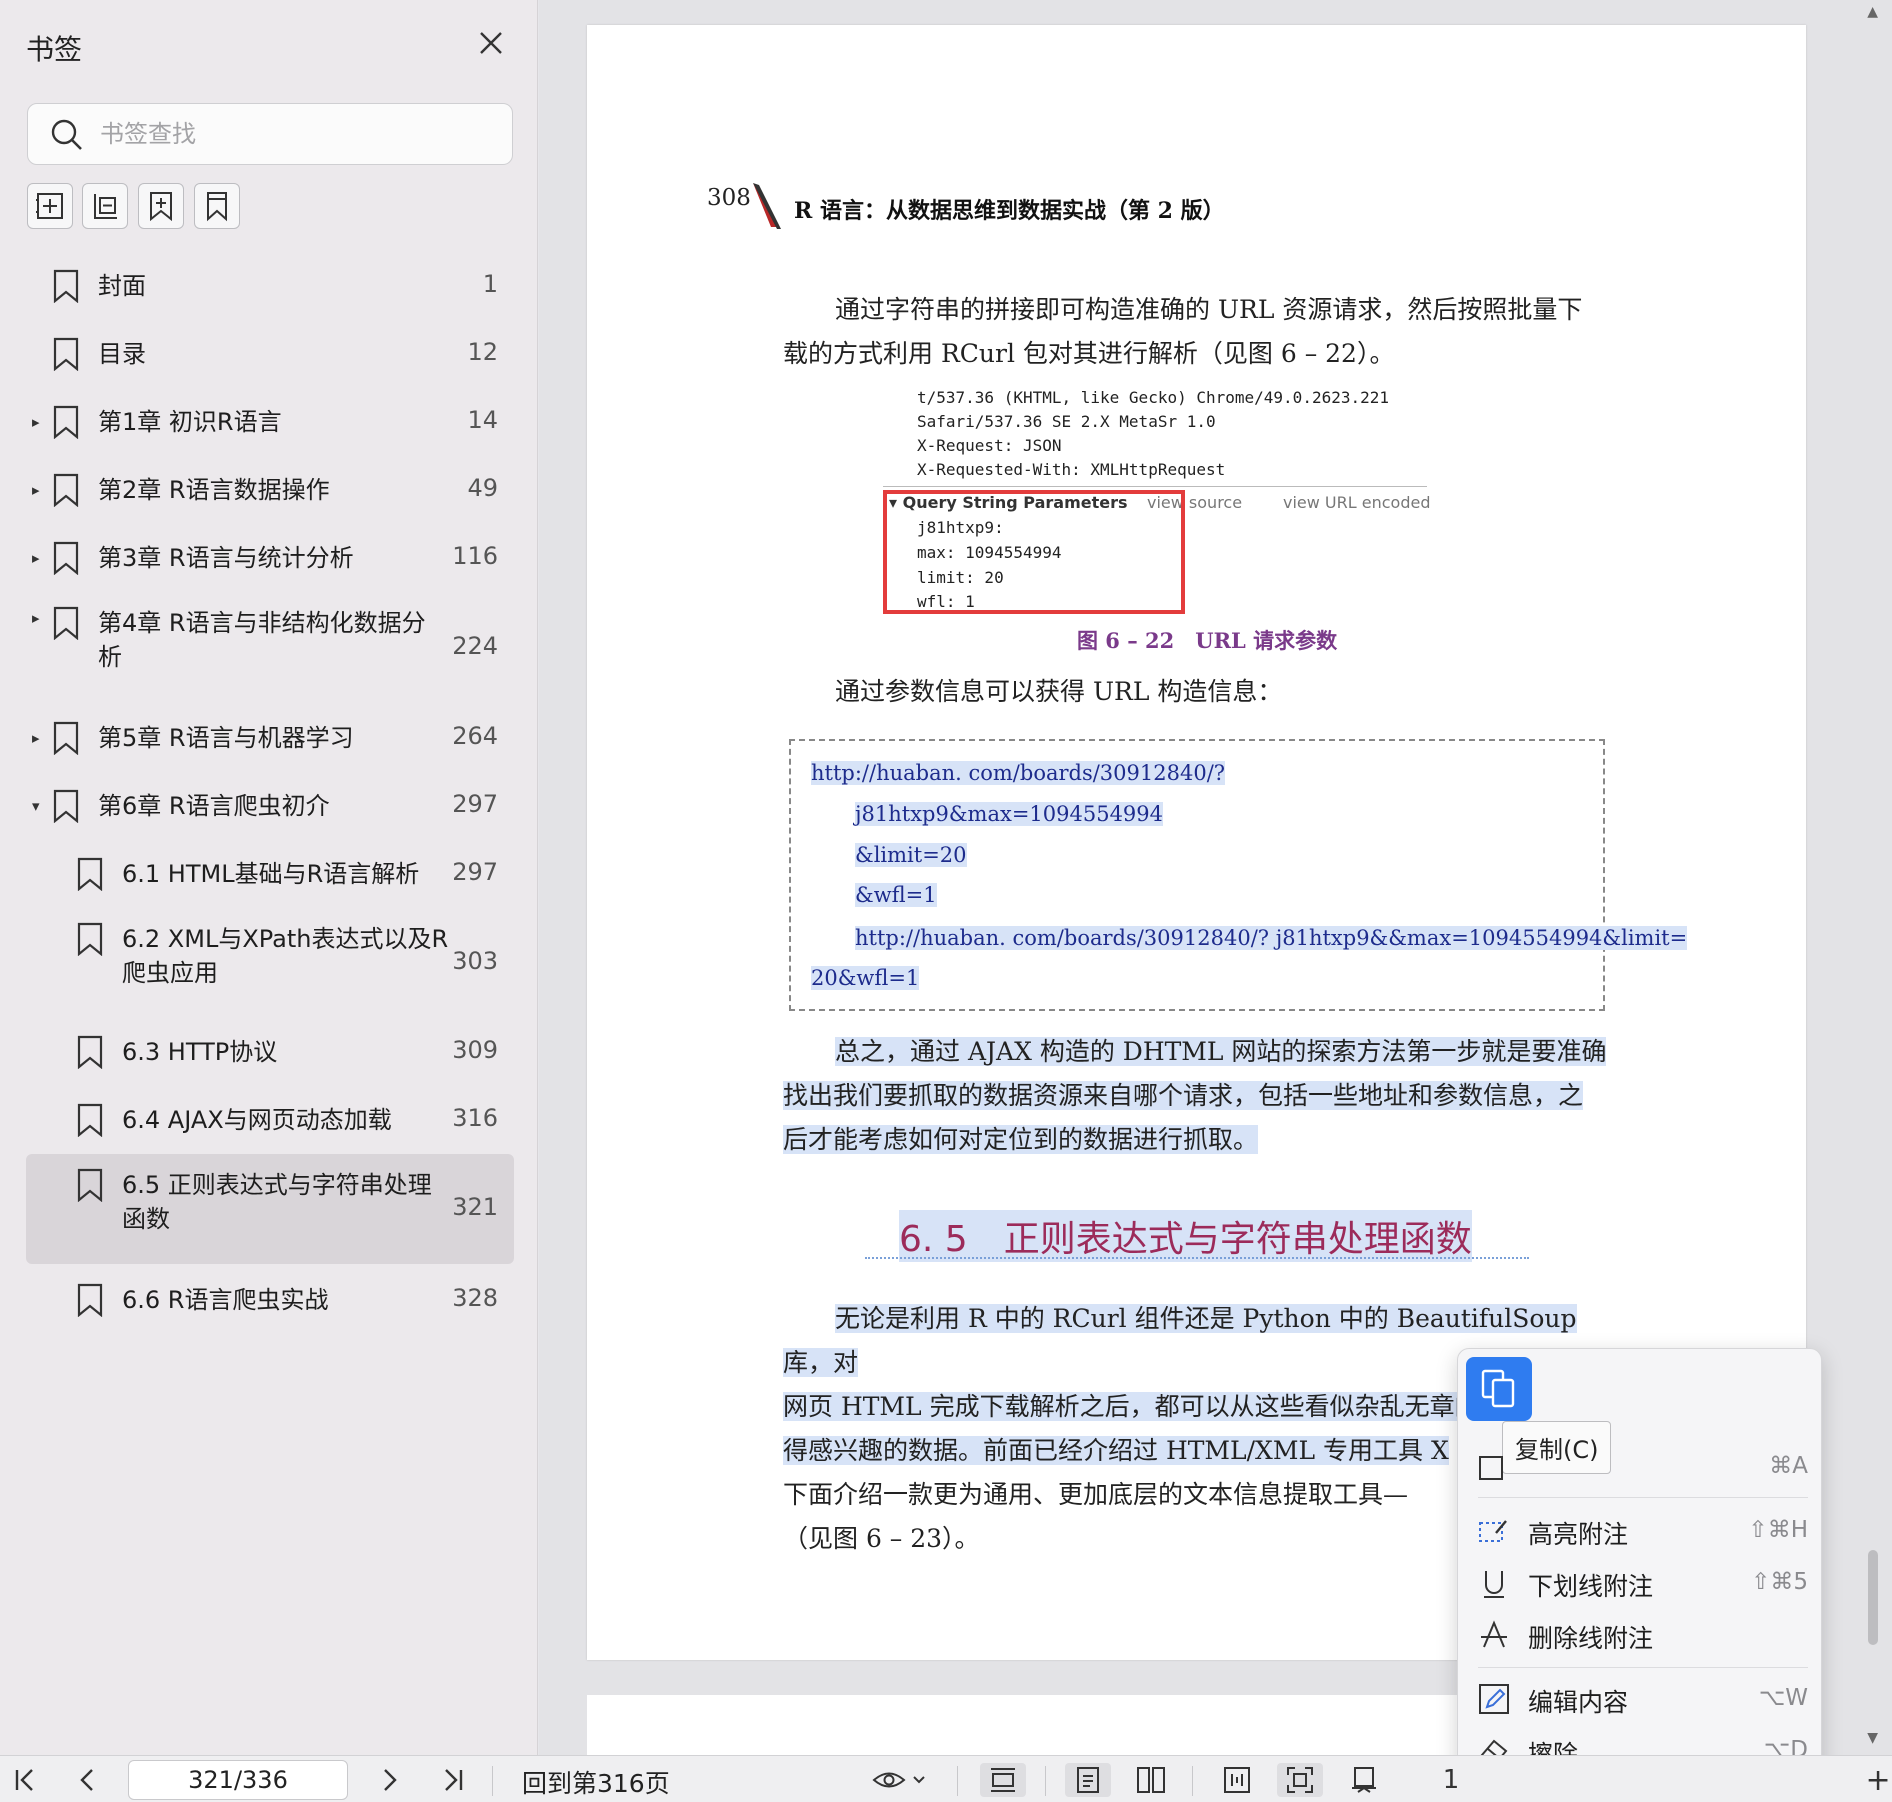 The image size is (1892, 1802). What do you see at coordinates (475, 646) in the screenshot?
I see `bookmark-page-number: 224` at bounding box center [475, 646].